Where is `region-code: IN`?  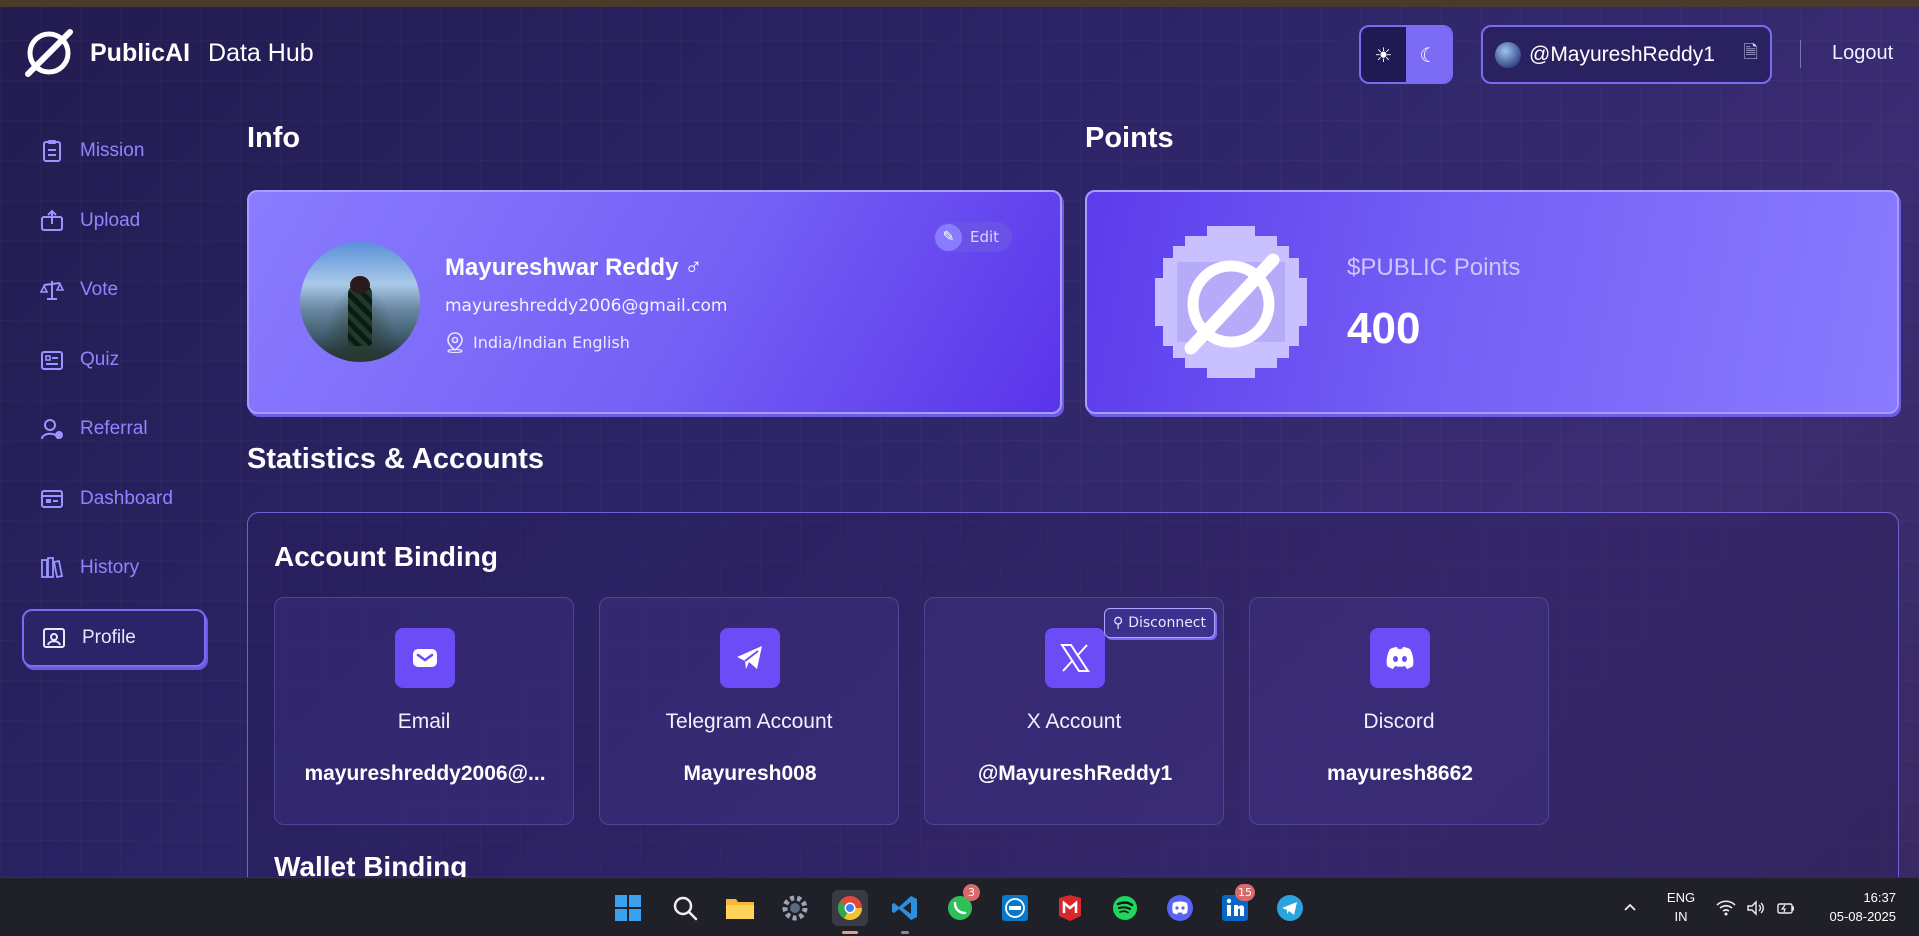 region-code: IN is located at coordinates (1681, 916).